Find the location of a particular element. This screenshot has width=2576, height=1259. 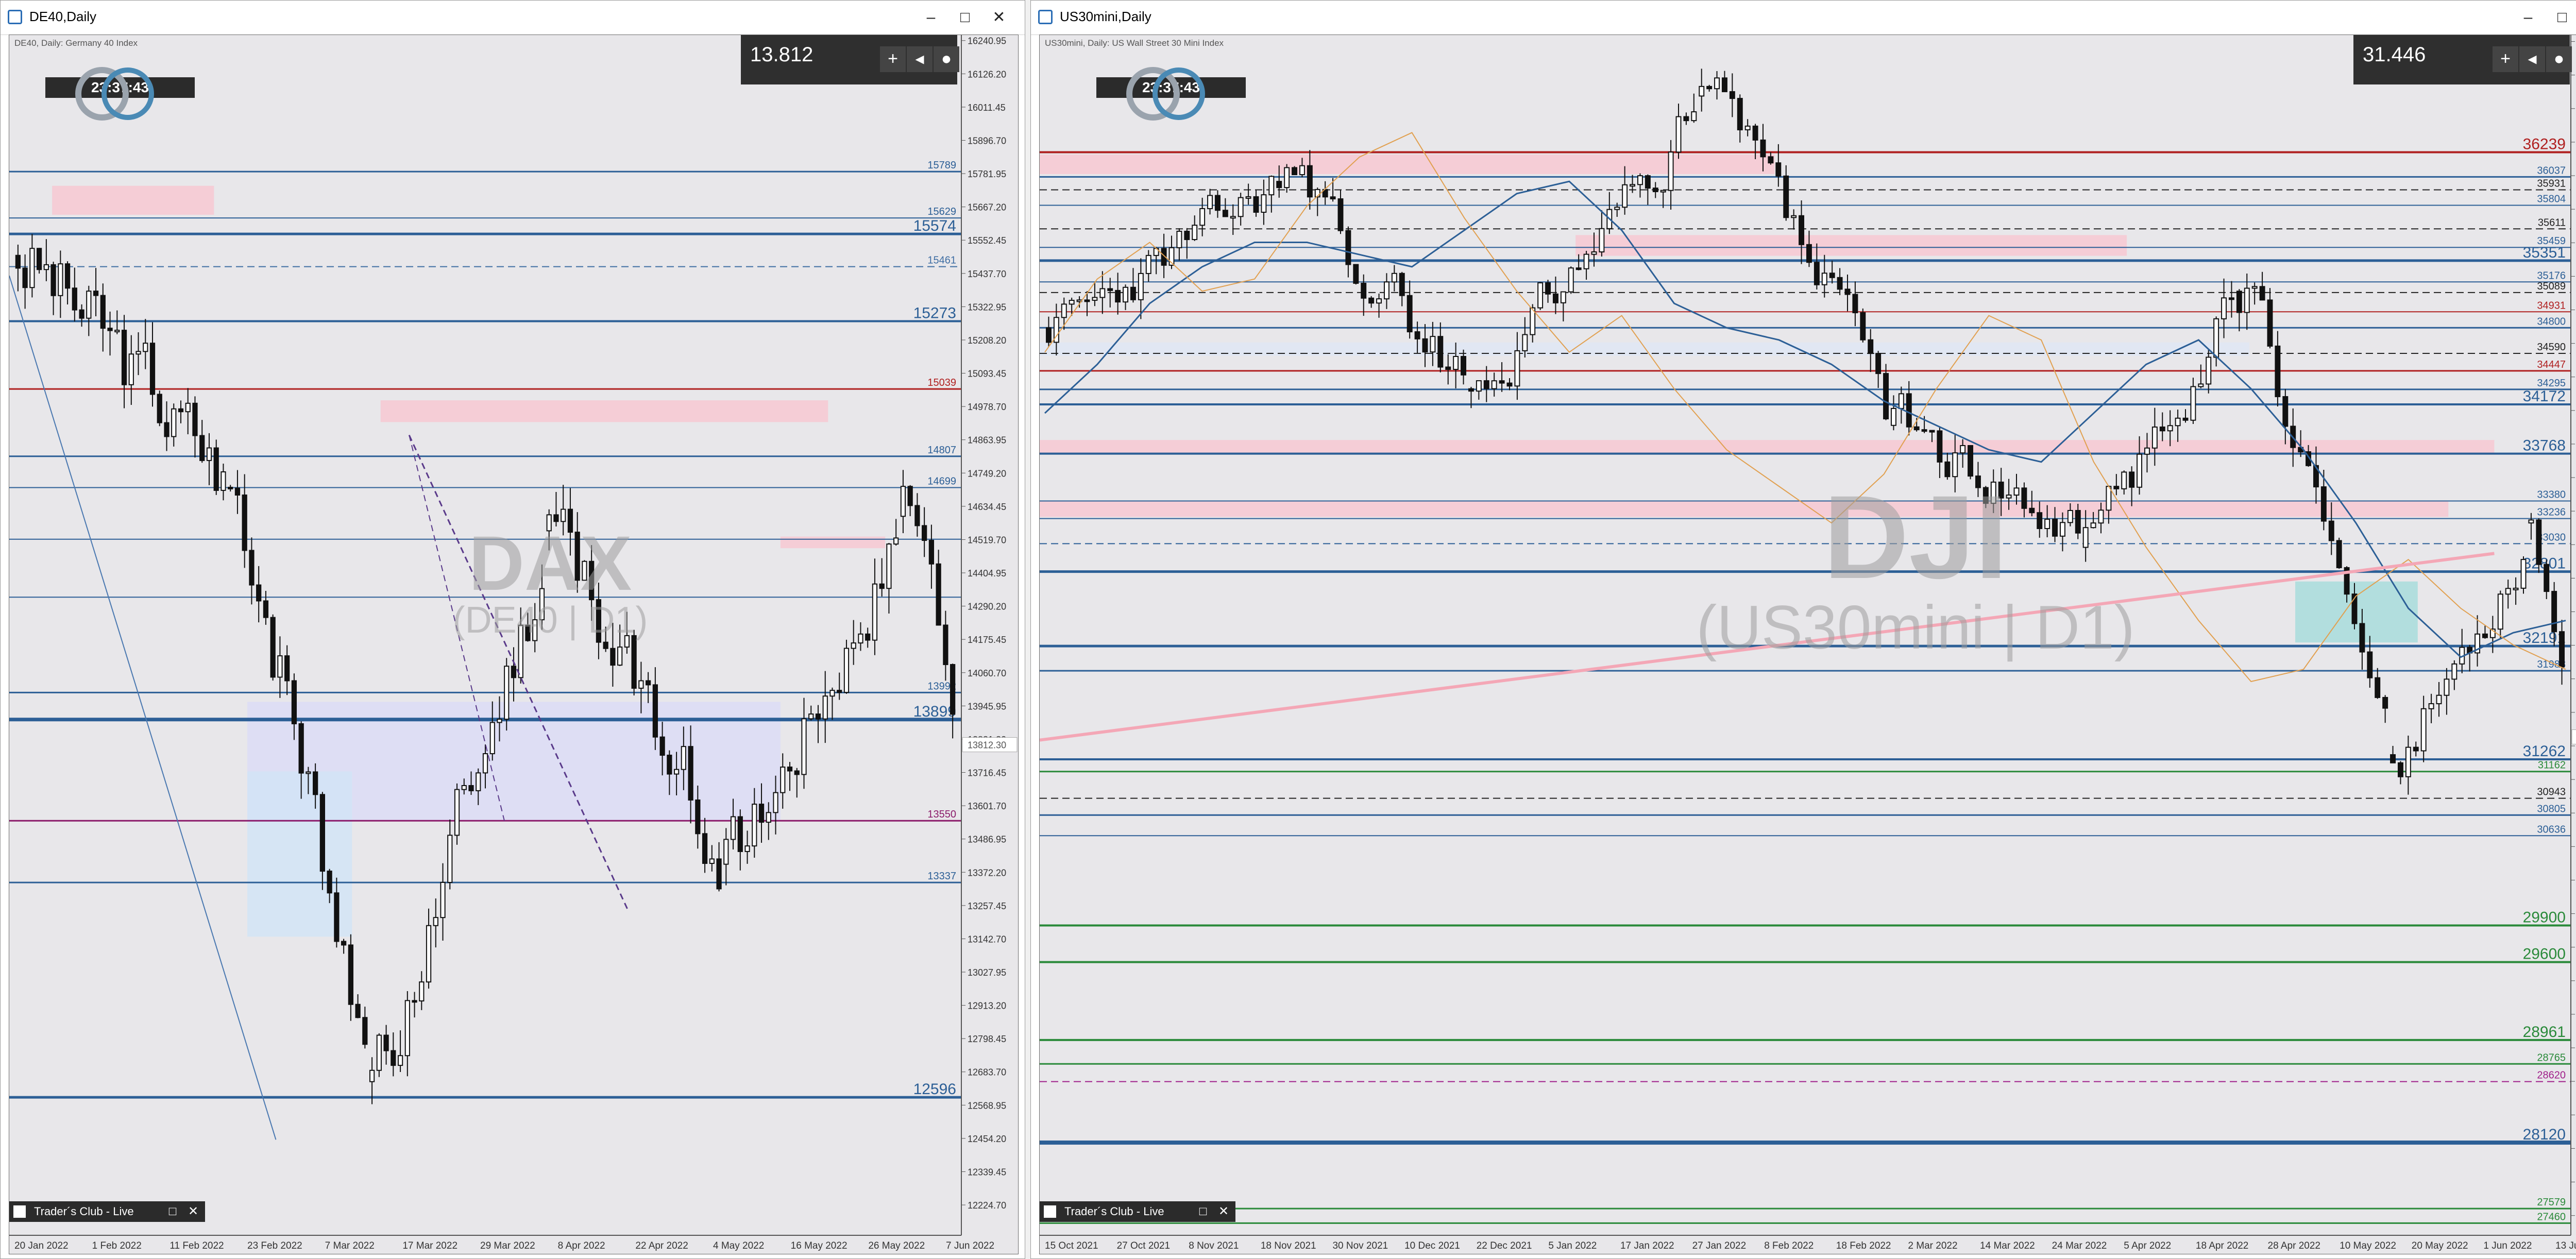

title-bar: DE40,Daily – □ ✕ is located at coordinates (513, 18).